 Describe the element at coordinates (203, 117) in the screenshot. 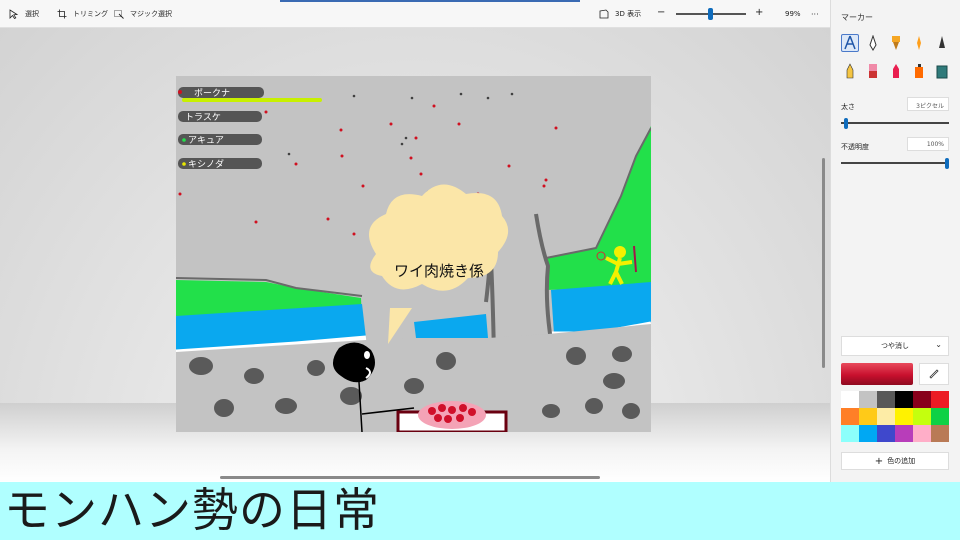

I see `player-name-2: トラスケ` at that location.